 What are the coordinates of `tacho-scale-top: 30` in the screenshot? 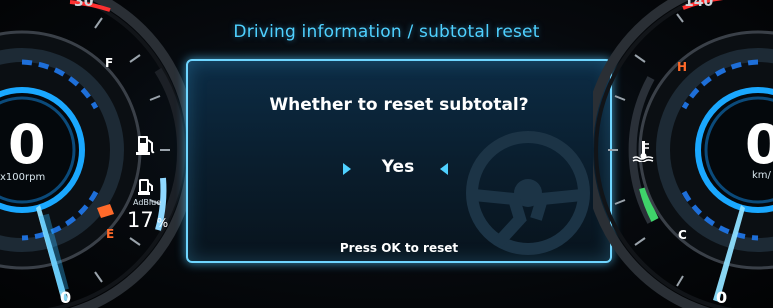 It's located at (84, 5).